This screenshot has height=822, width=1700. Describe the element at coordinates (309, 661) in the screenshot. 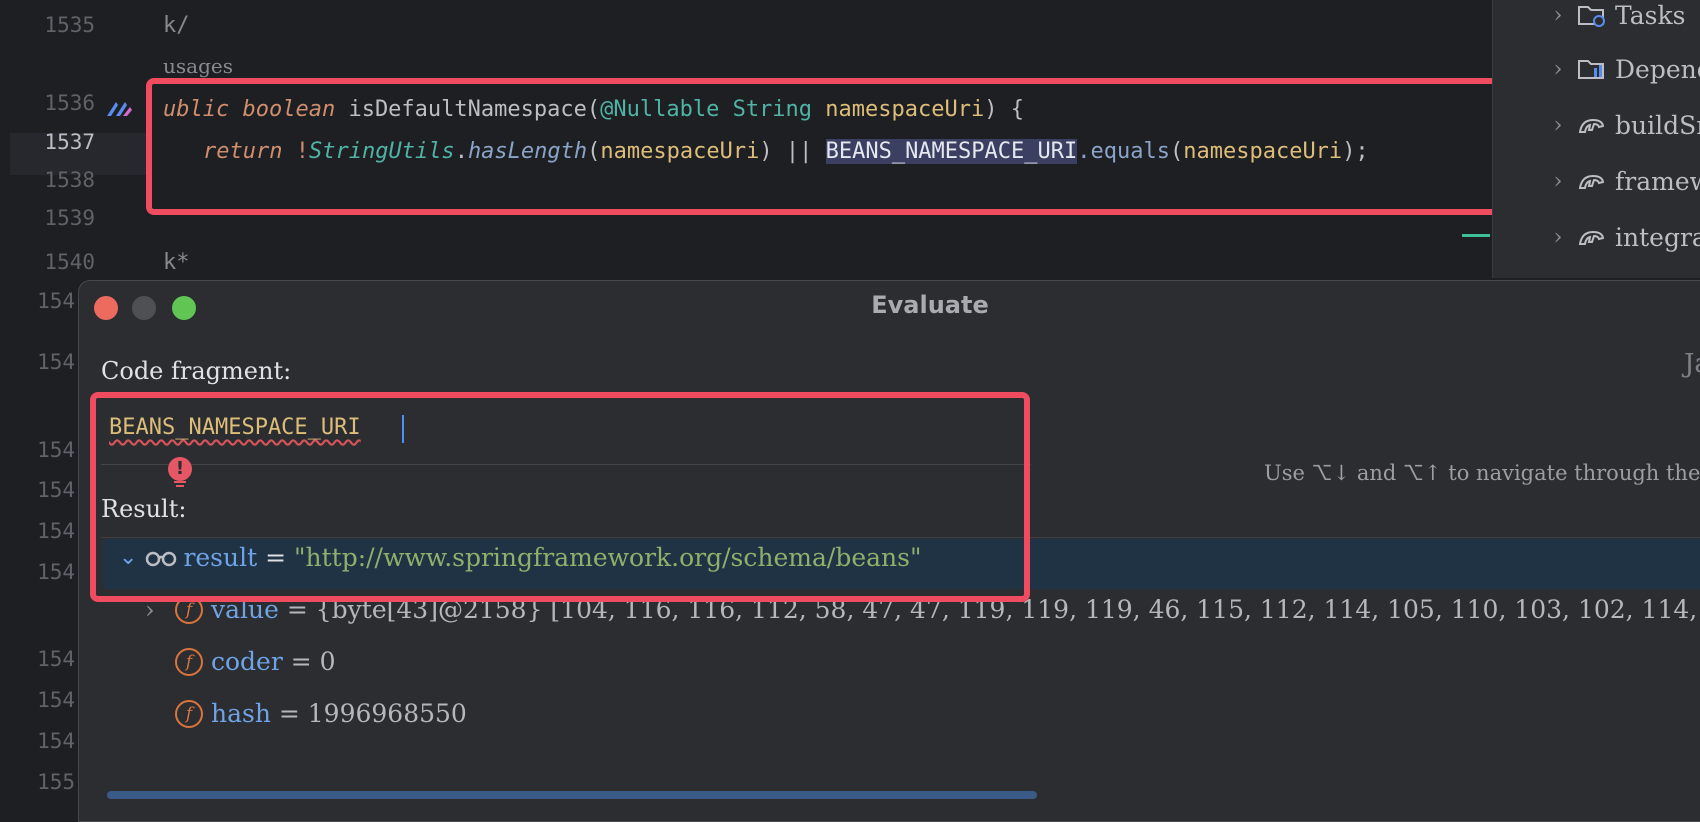

I see `field-value: = 0` at that location.